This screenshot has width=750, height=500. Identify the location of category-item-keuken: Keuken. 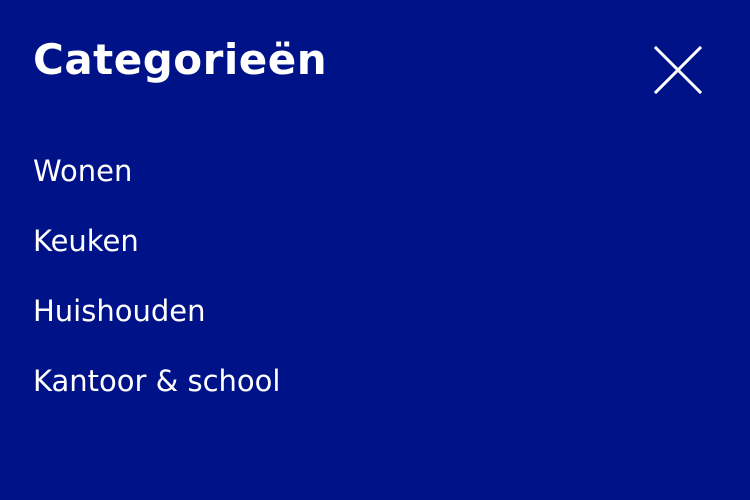
(156, 241).